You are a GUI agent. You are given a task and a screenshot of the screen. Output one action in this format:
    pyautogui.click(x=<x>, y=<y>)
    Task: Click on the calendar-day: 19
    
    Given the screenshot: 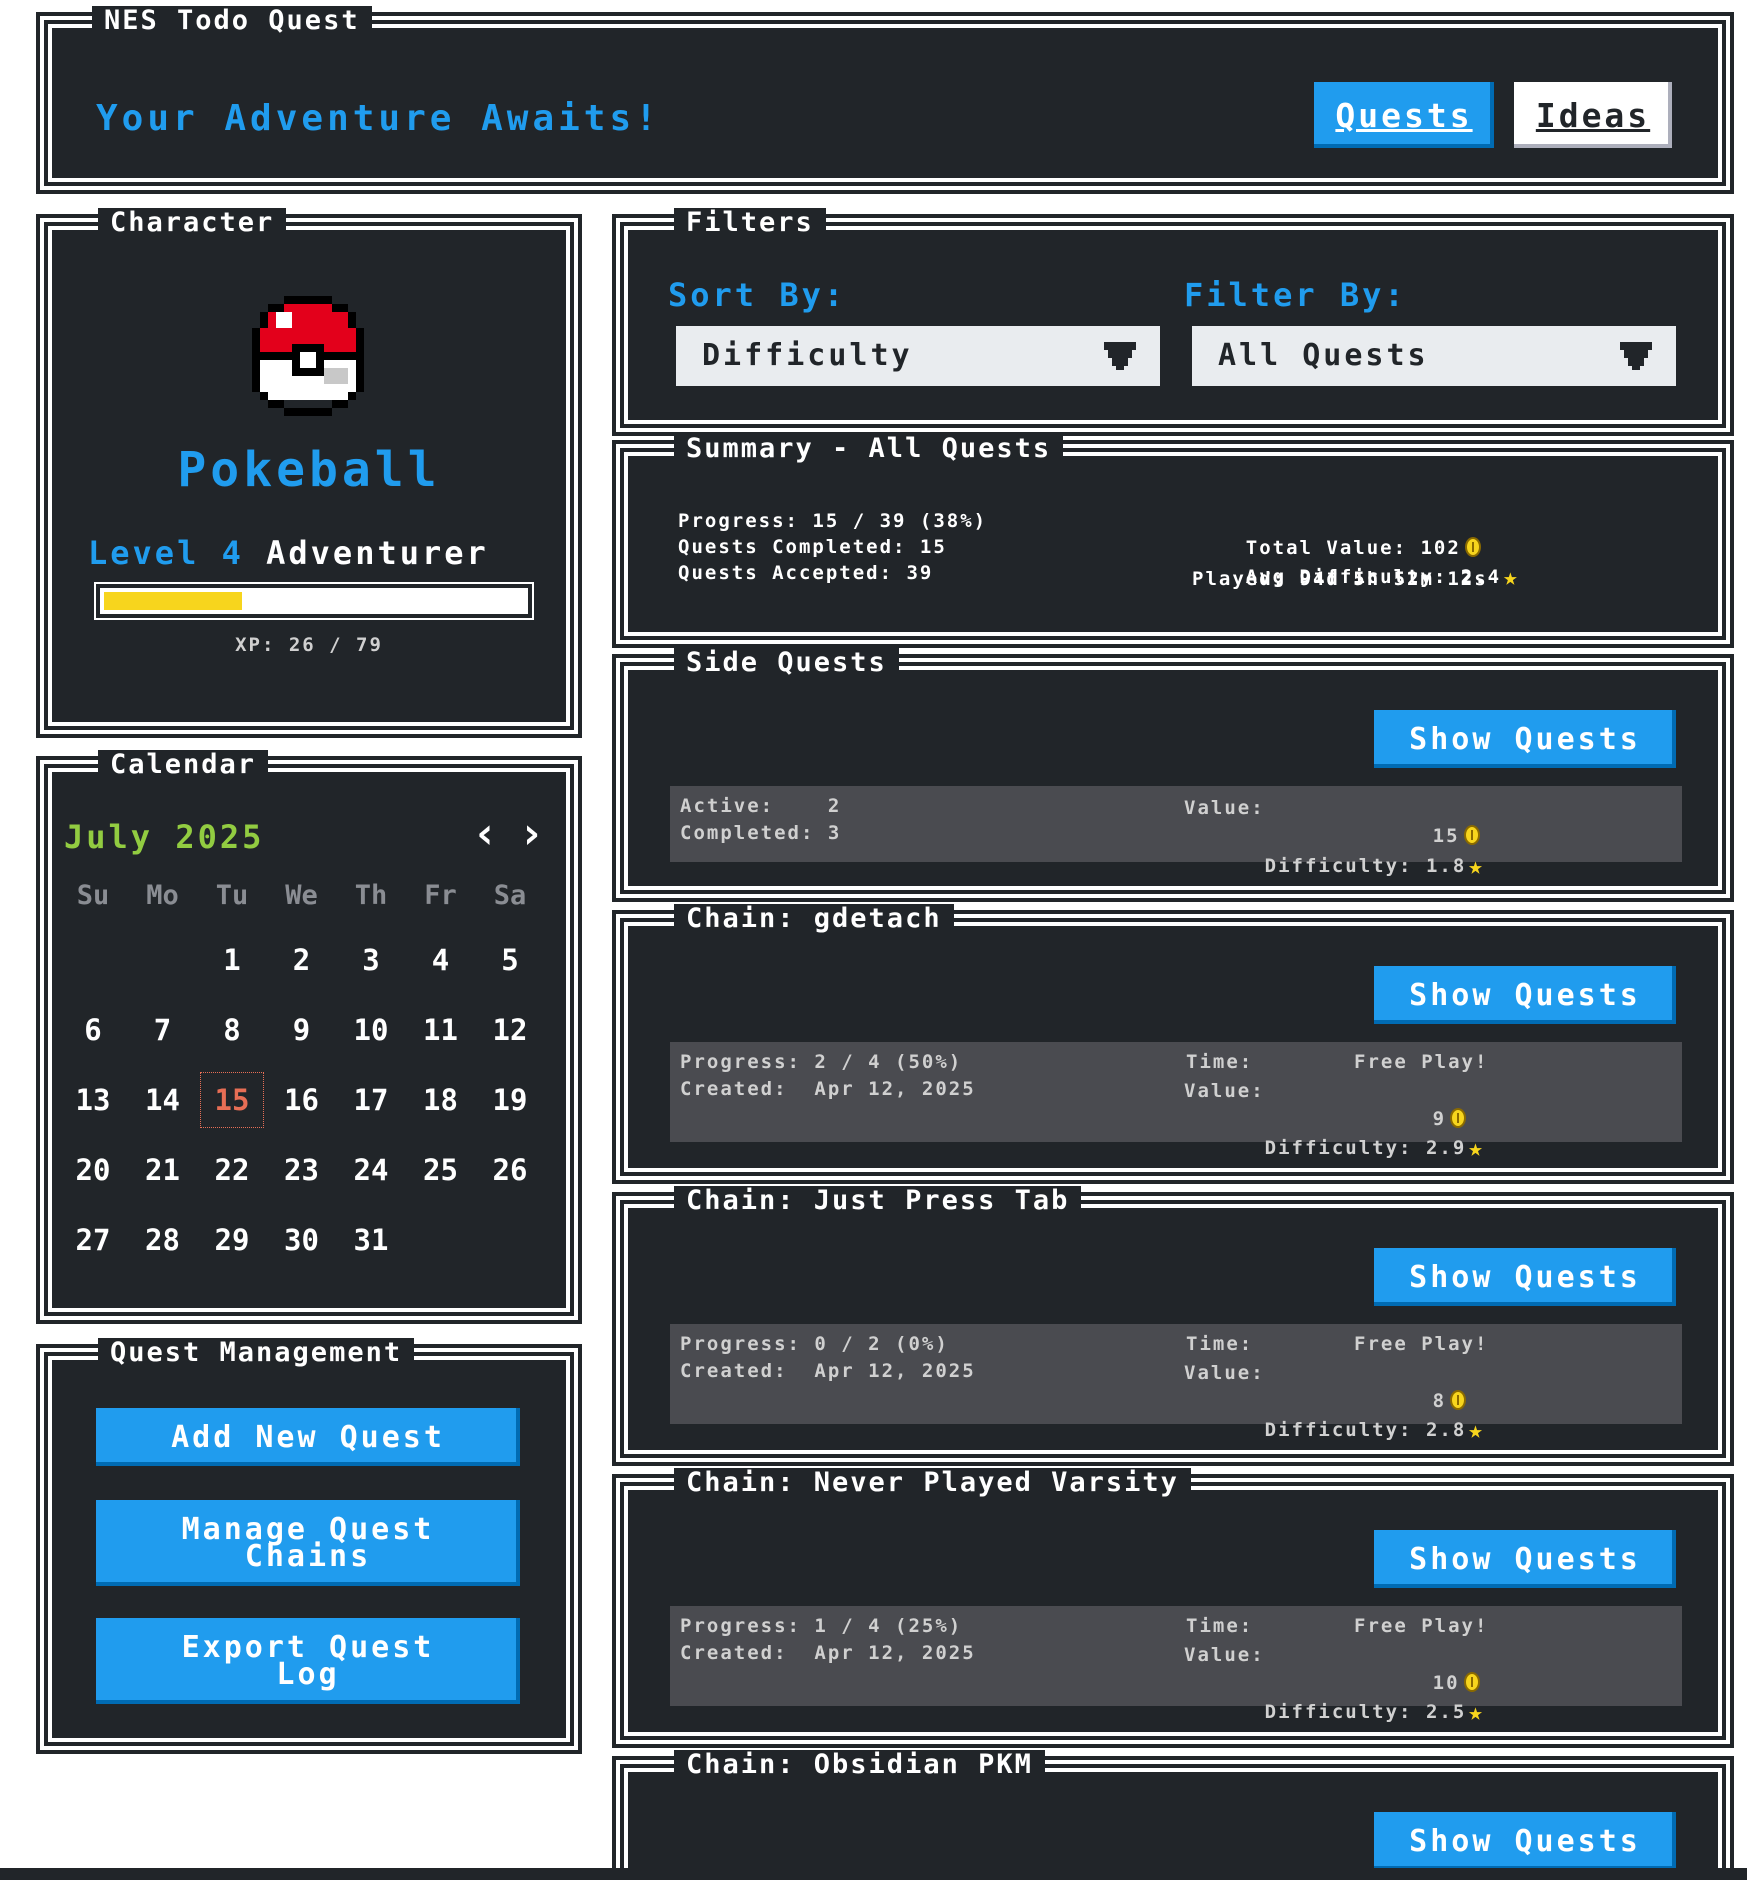 What is the action you would take?
    pyautogui.click(x=510, y=1100)
    